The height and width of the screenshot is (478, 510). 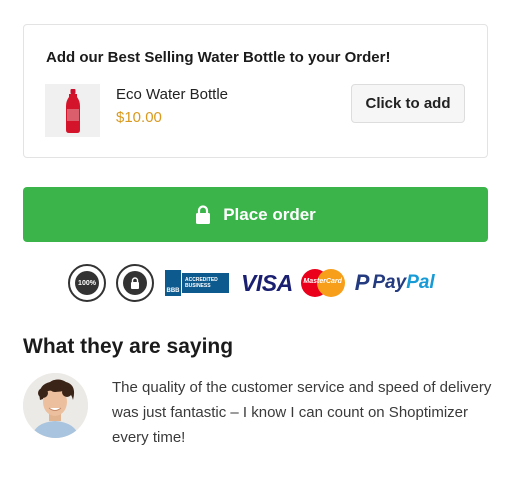 I want to click on product-thumbnail, so click(x=72, y=110).